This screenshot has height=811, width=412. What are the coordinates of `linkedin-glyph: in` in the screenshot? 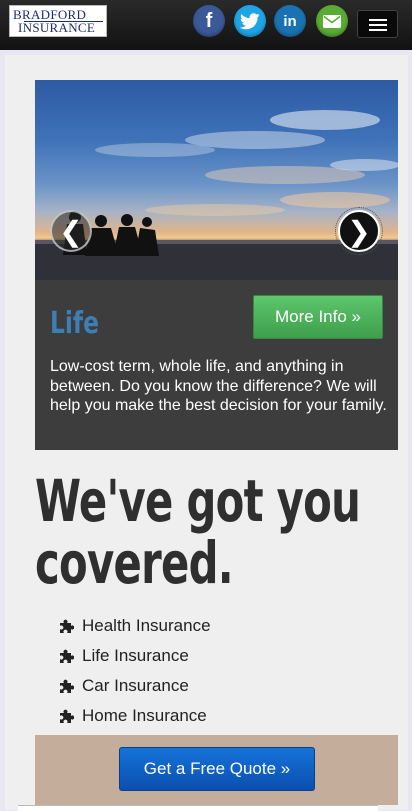 It's located at (290, 21).